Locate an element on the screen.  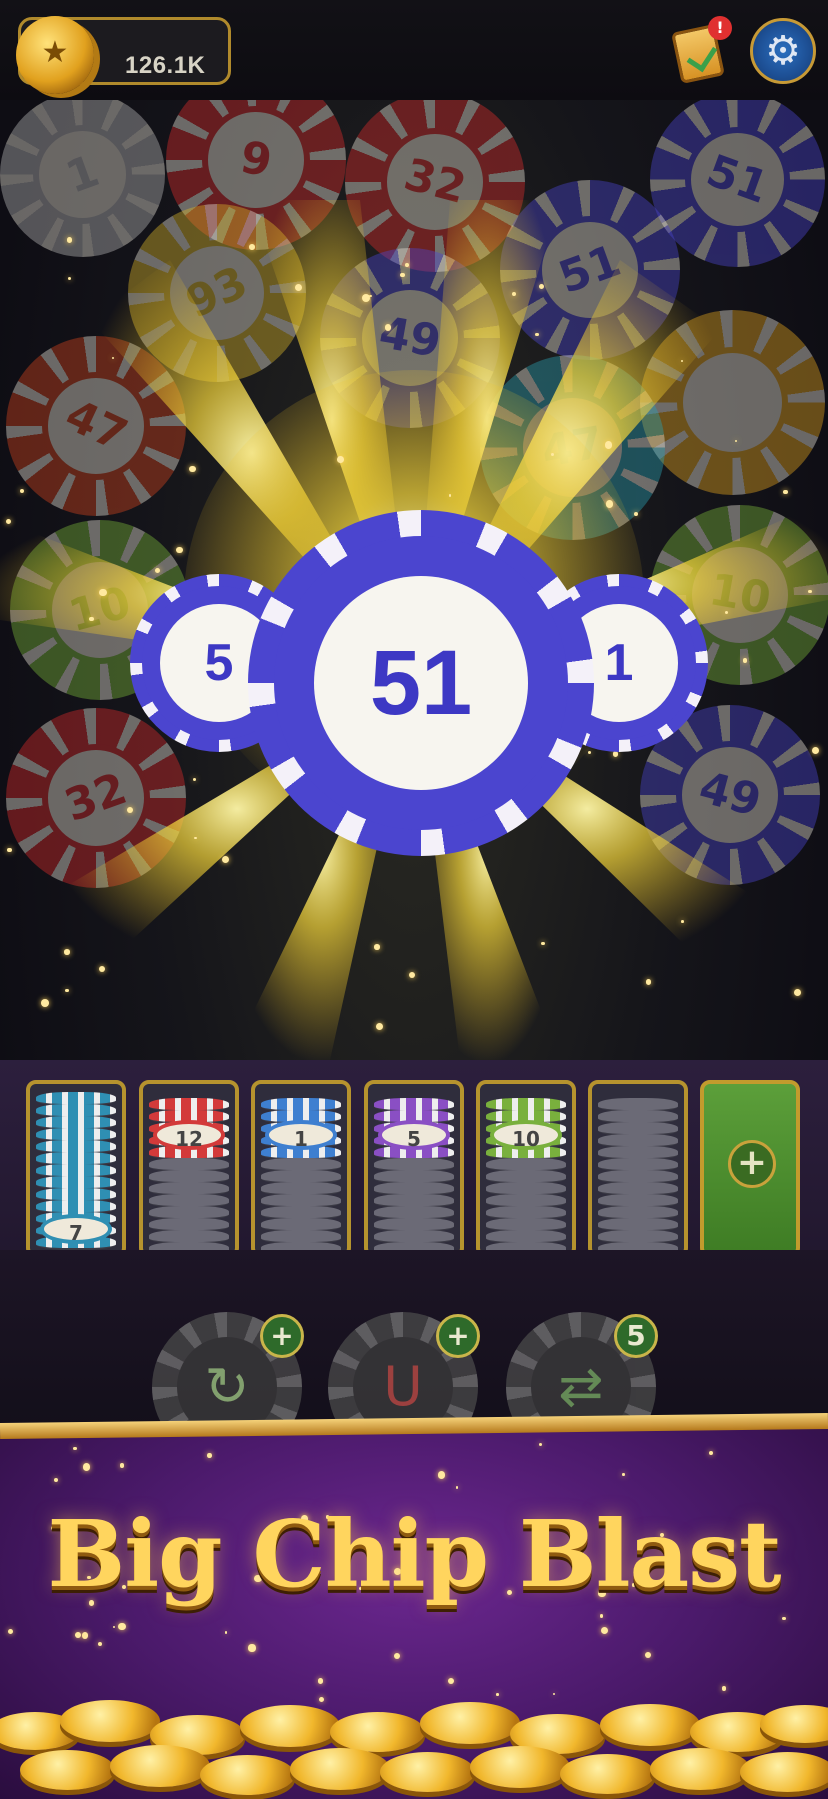
task-button: ! is located at coordinates (701, 50).